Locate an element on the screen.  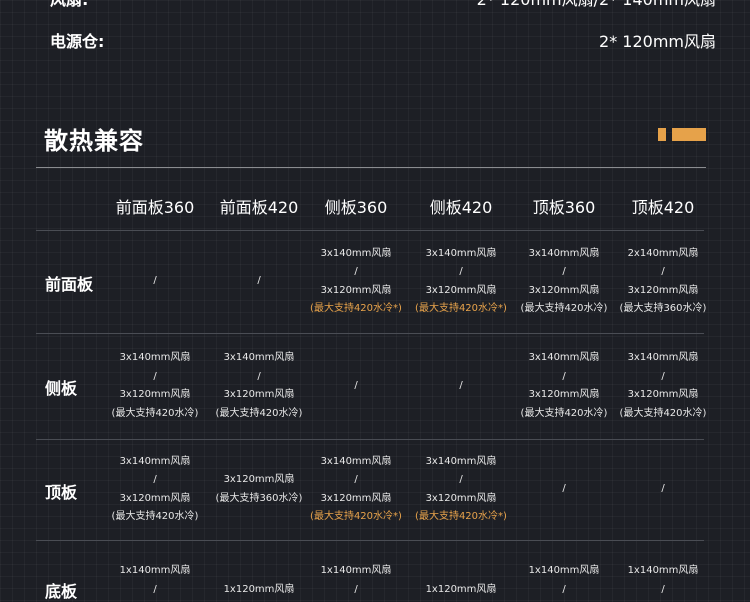
table-cell: 2x140mm风扇 / 3x120mm风扇 (最大支持360水冷) is located at coordinates (663, 282).